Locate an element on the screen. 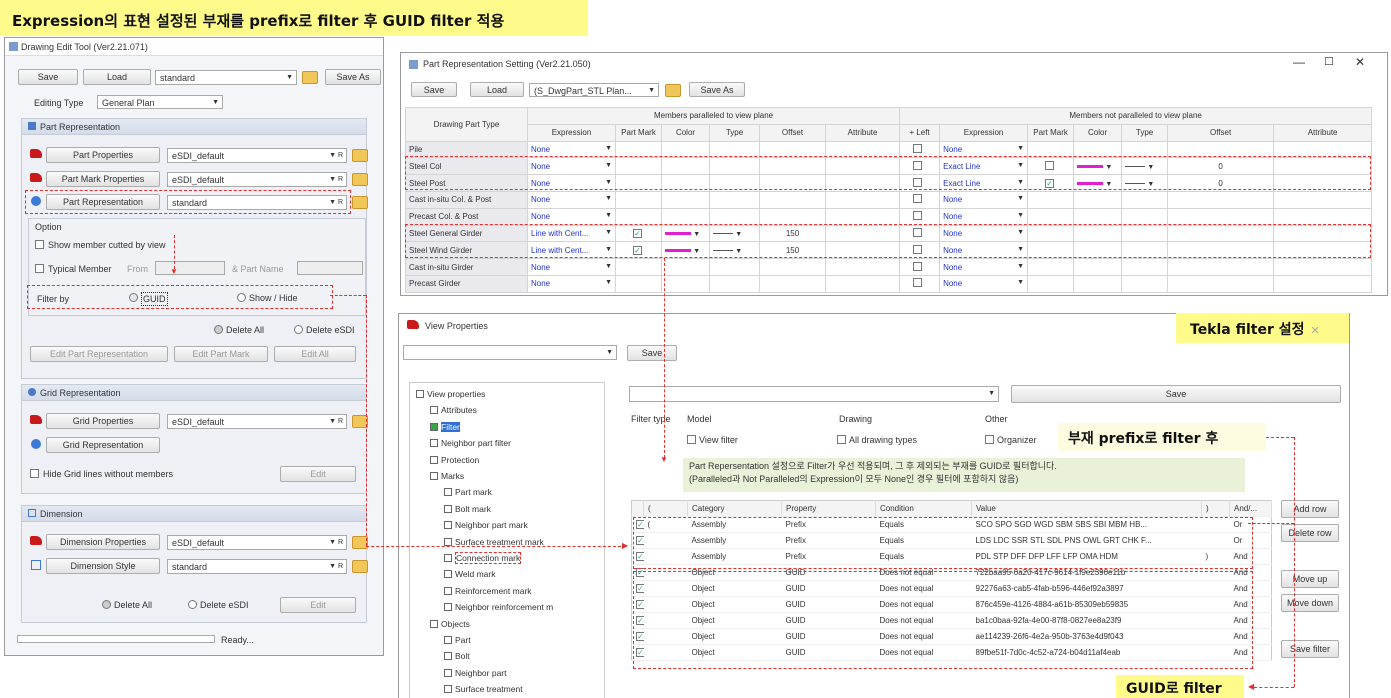 The height and width of the screenshot is (698, 1391). part-name-input is located at coordinates (330, 268).